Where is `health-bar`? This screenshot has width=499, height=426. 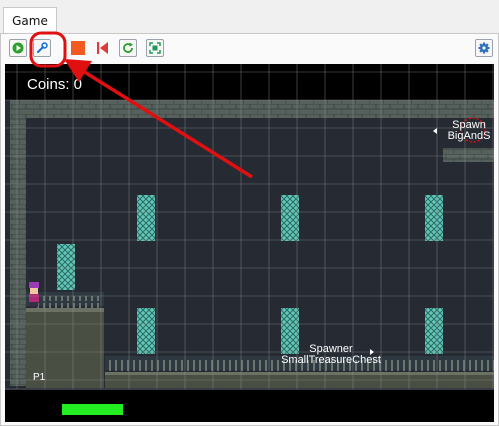 health-bar is located at coordinates (92, 409).